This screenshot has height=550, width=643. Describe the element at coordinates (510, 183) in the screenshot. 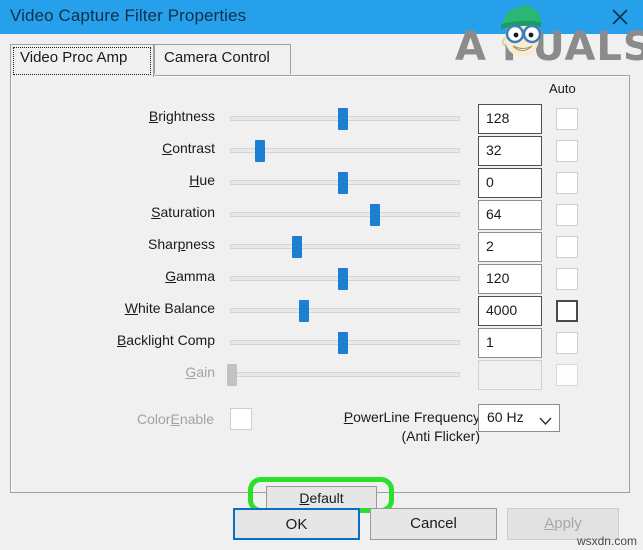

I see `value-input-hue: 0` at that location.